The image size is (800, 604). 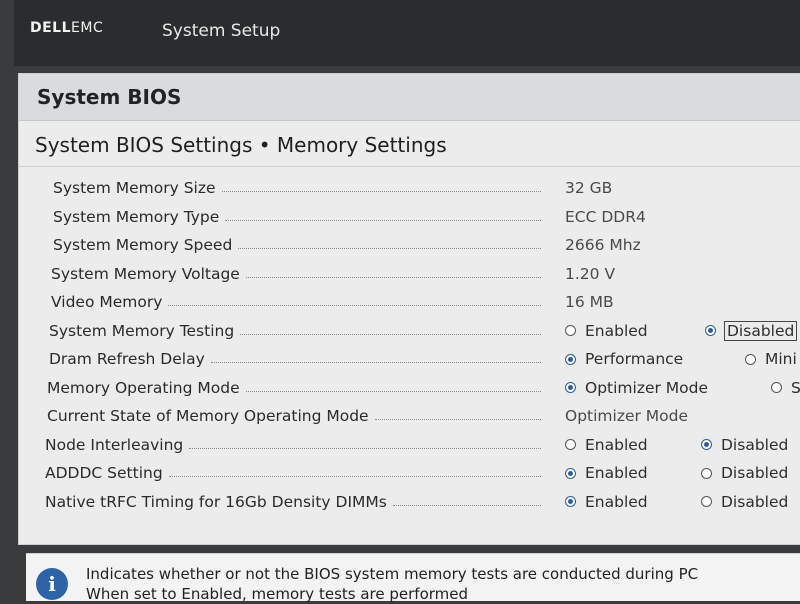 I want to click on setting-row: System Memory Type ECC DDR4, so click(x=409, y=217).